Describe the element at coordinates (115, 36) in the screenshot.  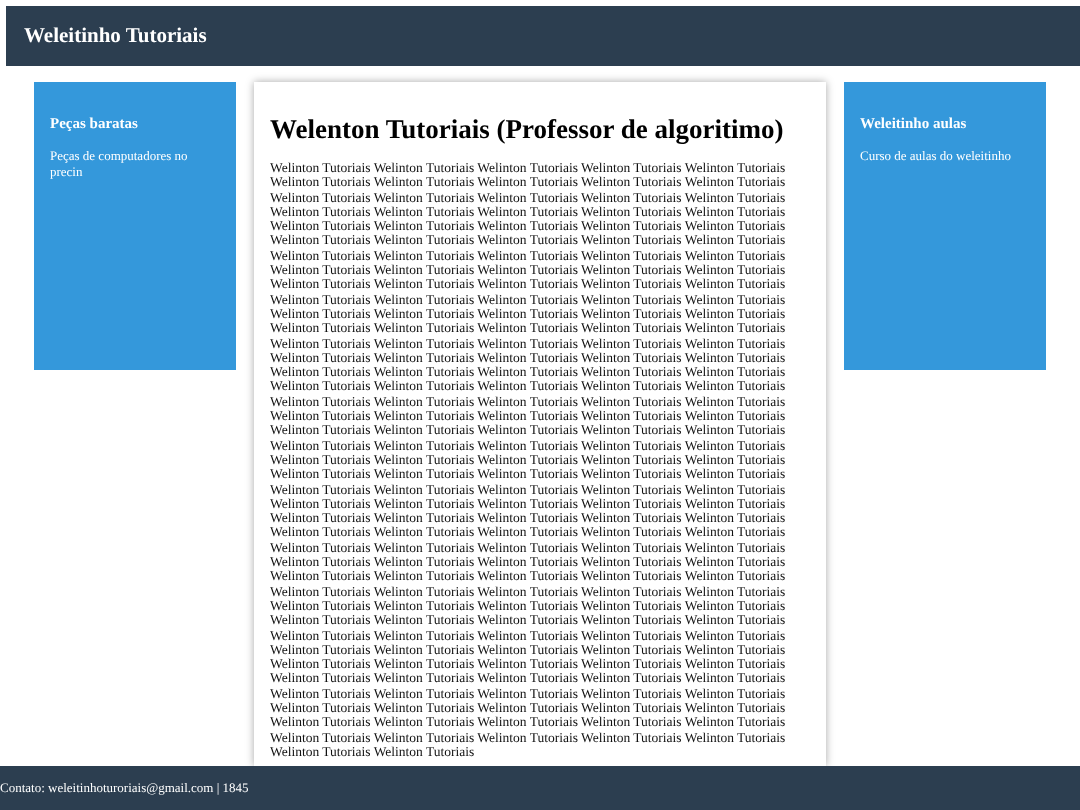
I see `site-title: Weleitinho Tutoriais` at that location.